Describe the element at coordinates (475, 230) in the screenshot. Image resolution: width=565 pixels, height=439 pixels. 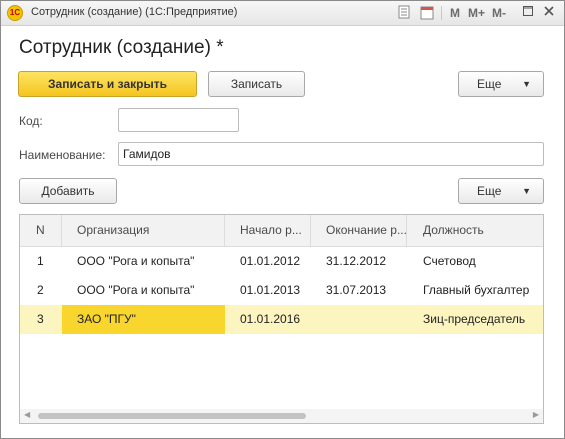
I see `column-header-position: Должность` at that location.